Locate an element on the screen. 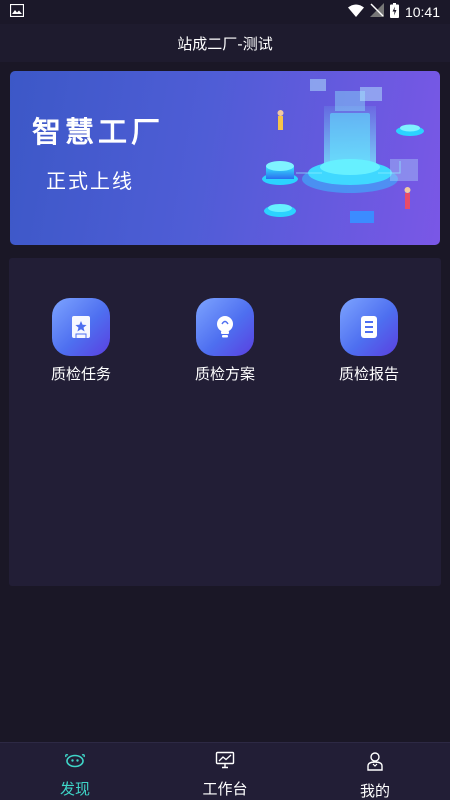 This screenshot has height=800, width=450. page-title: 站成二厂-测试 is located at coordinates (225, 43).